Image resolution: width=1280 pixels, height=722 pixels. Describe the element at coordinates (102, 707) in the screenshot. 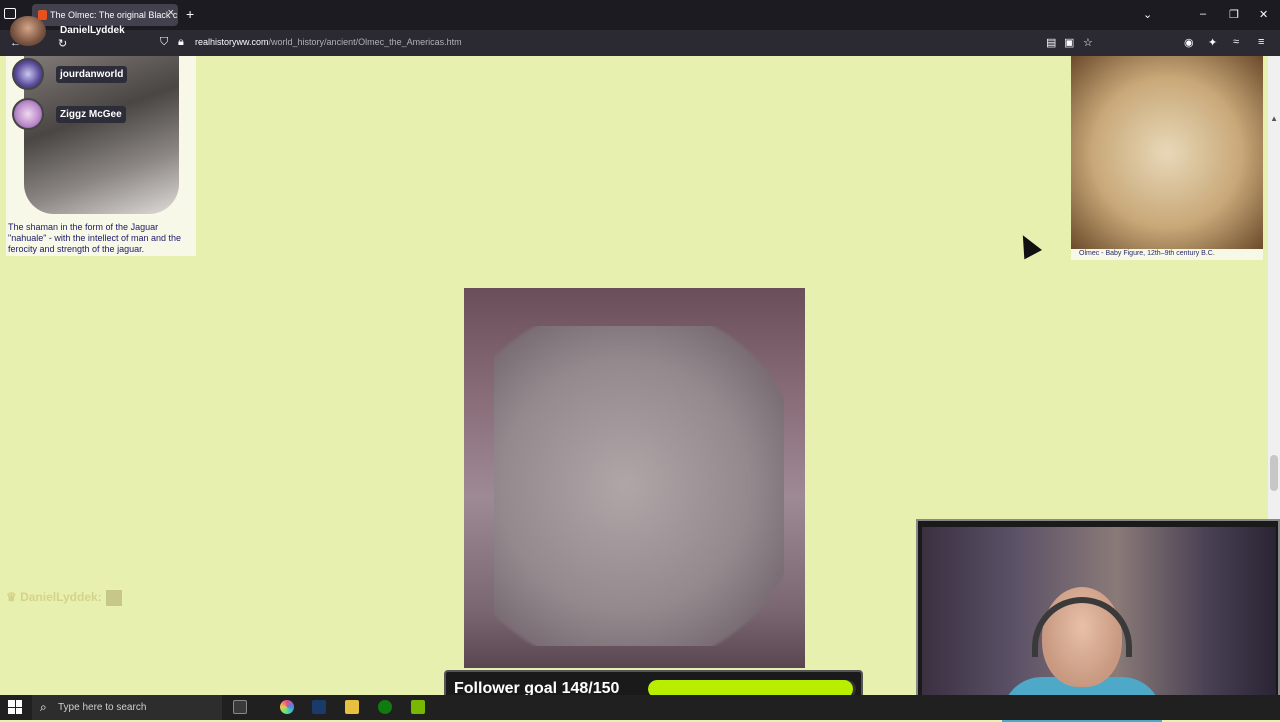

I see `taskbar-search-placeholder: Type here to search` at that location.